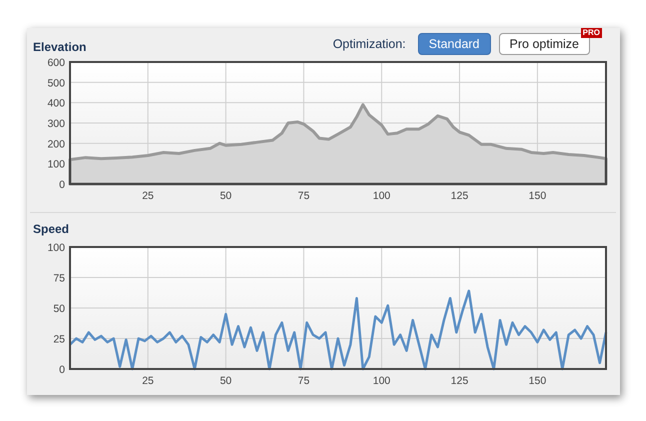 Image resolution: width=646 pixels, height=421 pixels. What do you see at coordinates (591, 33) in the screenshot?
I see `pro-badge: PRO` at bounding box center [591, 33].